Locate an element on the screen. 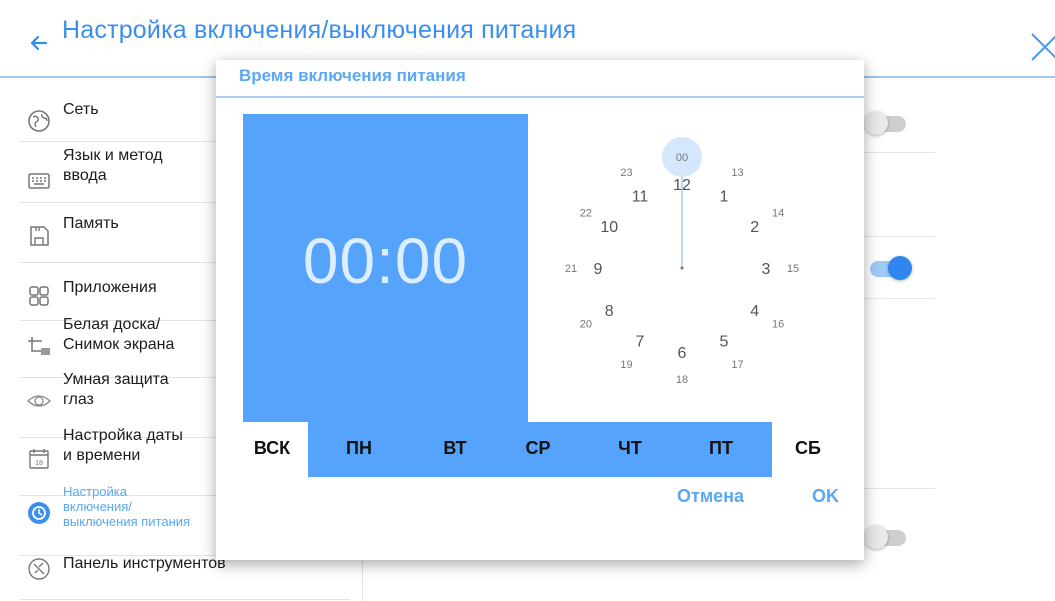 This screenshot has width=1055, height=601. sidebar-item-label: Умная защита глаз is located at coordinates (116, 389).